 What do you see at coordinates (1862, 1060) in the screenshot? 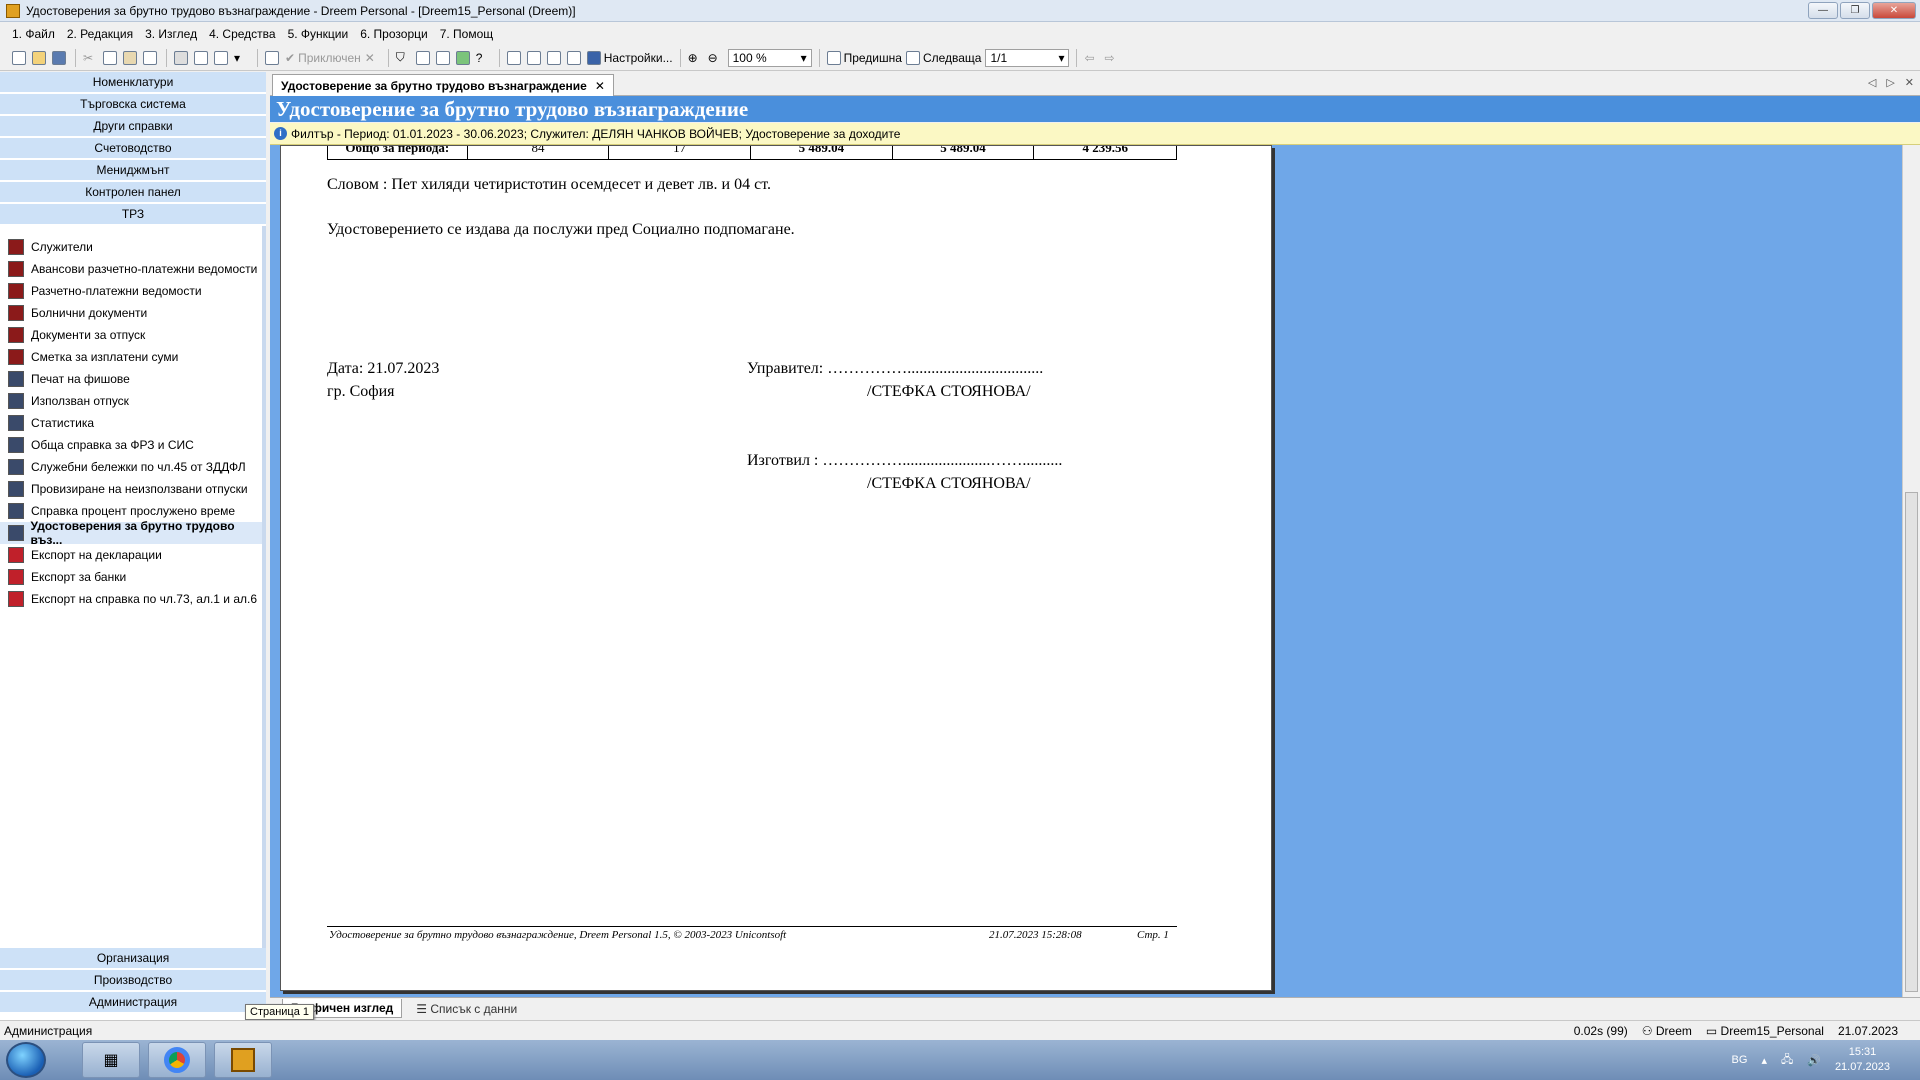
I see `clock: 15:31 21.07.2023` at bounding box center [1862, 1060].